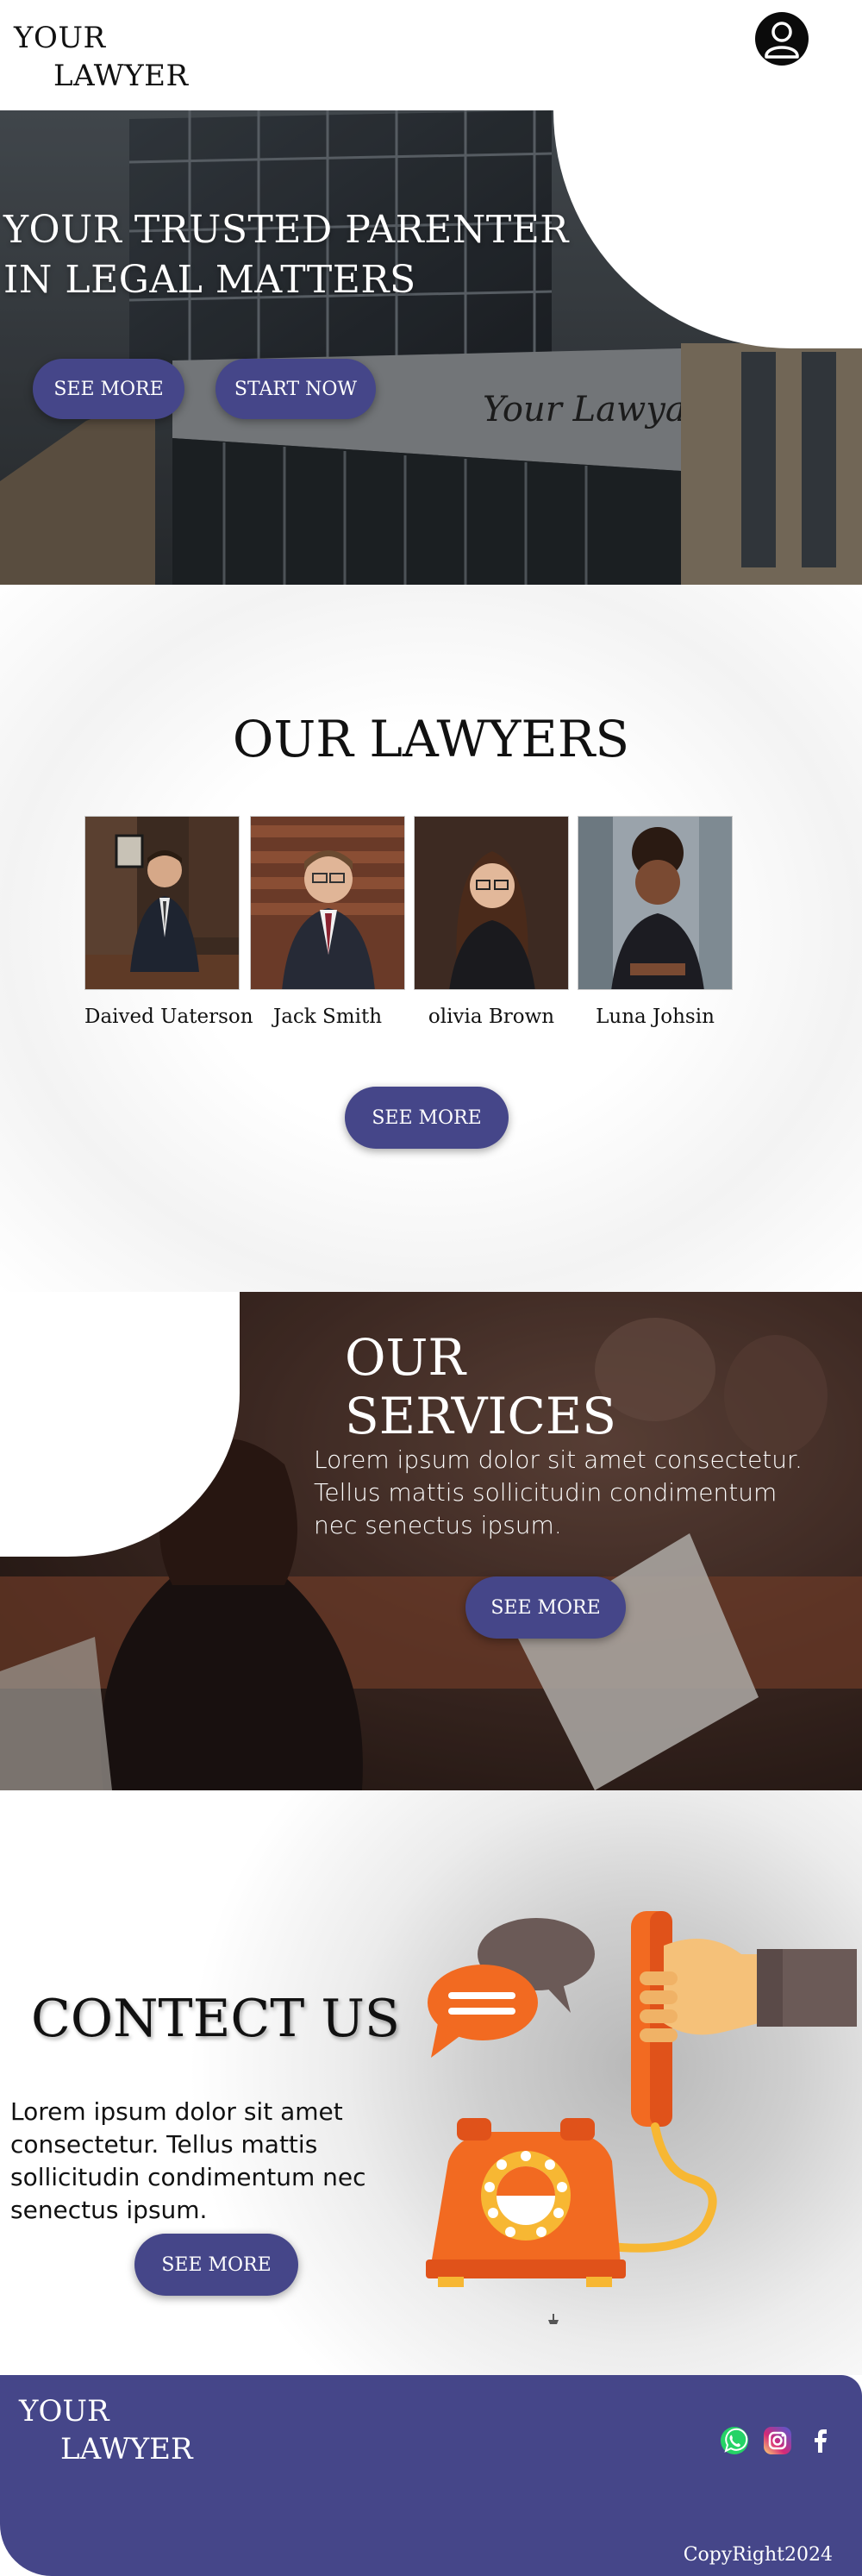 The height and width of the screenshot is (2576, 862). I want to click on lawyer-card: Jack Smith, so click(327, 922).